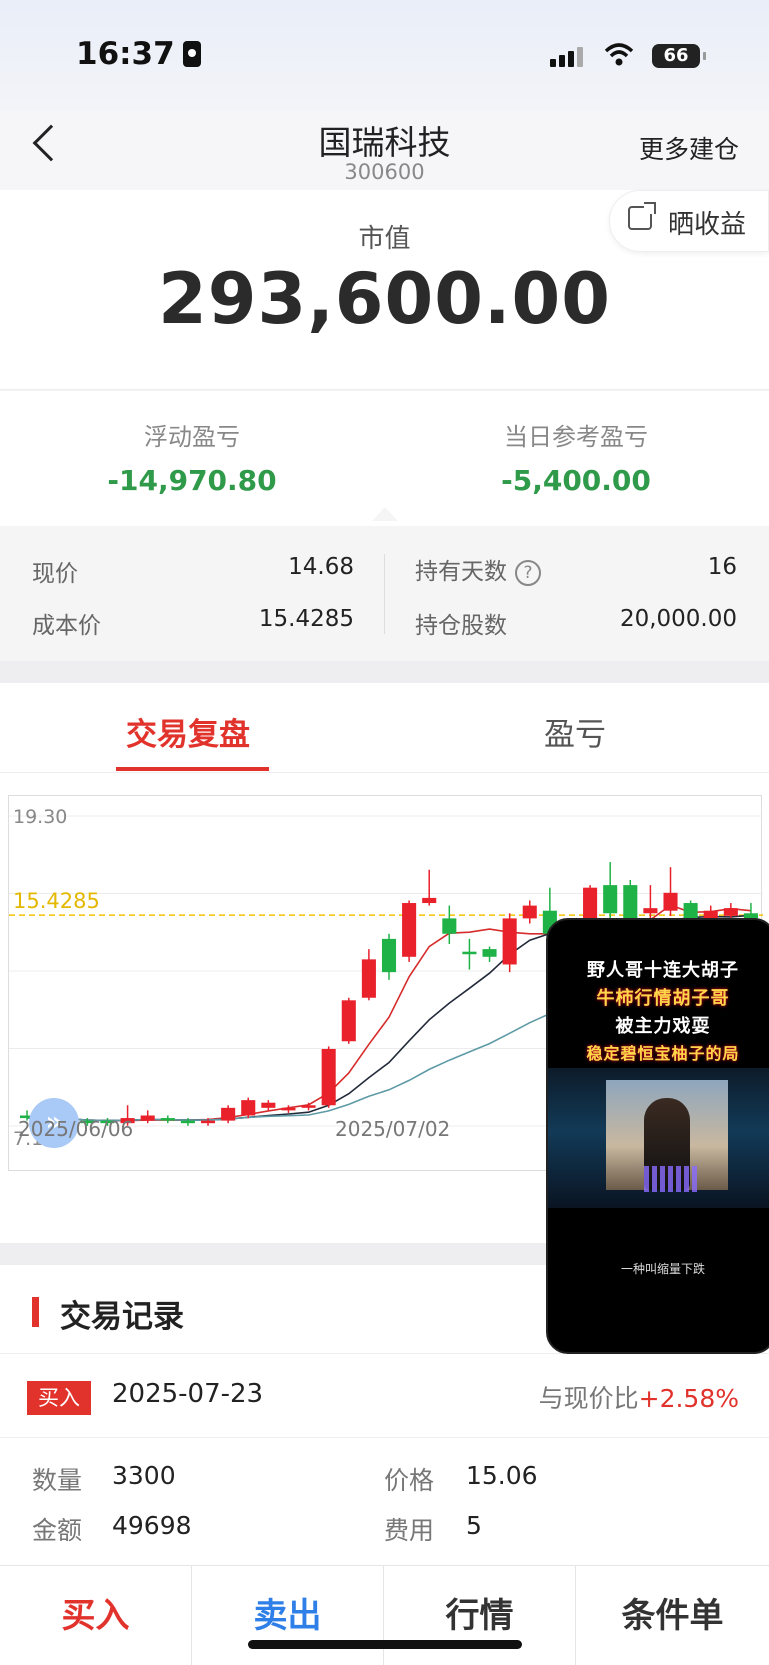 The width and height of the screenshot is (769, 1665). Describe the element at coordinates (409, 1530) in the screenshot. I see `fee-label: 费用` at that location.